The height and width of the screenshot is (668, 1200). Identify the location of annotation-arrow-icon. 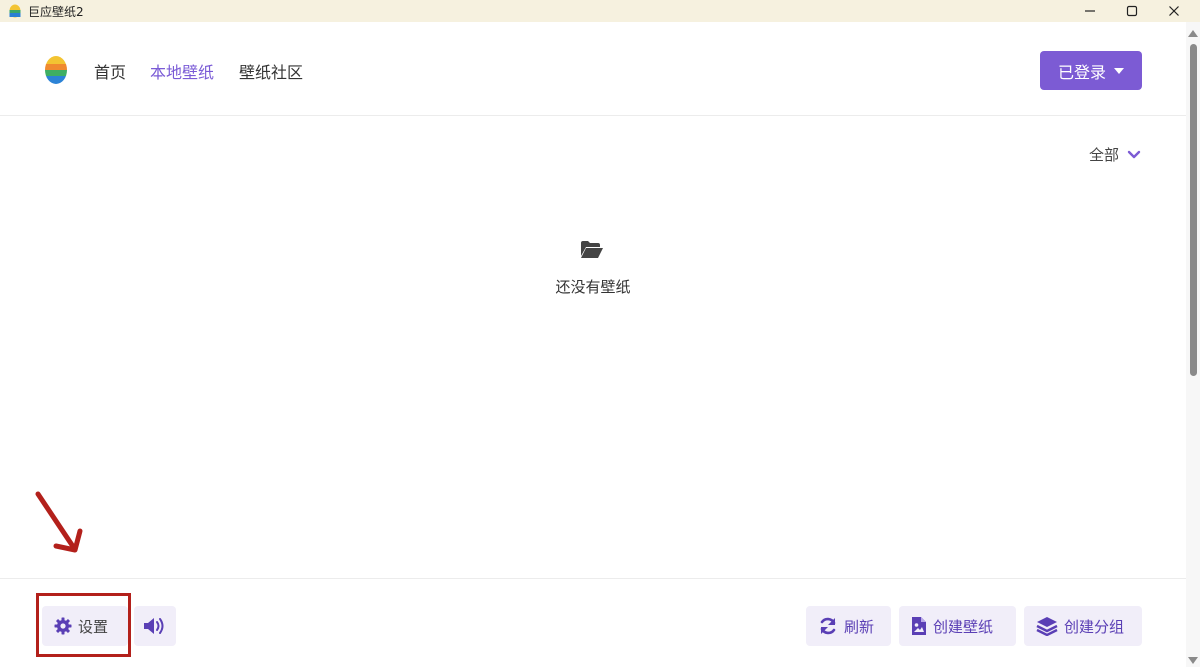
(59, 522).